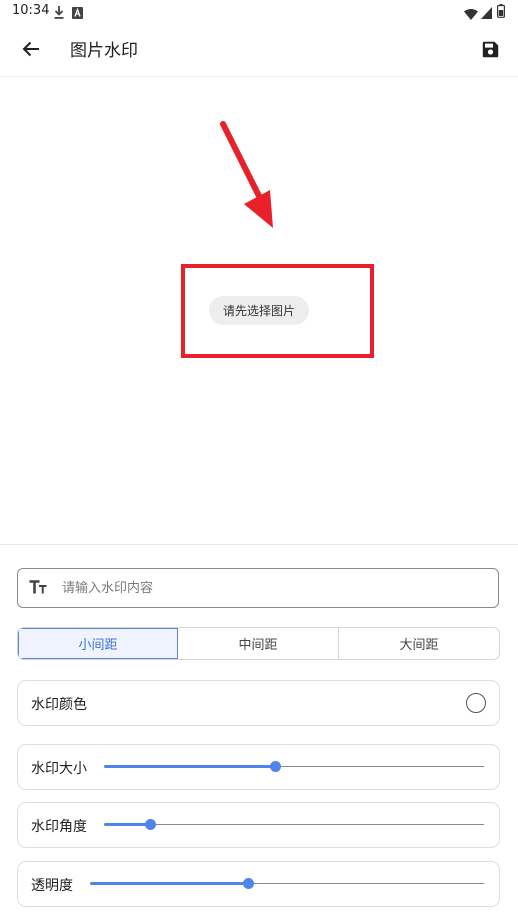 This screenshot has width=518, height=920. I want to click on annotation-arrow, so click(246, 174).